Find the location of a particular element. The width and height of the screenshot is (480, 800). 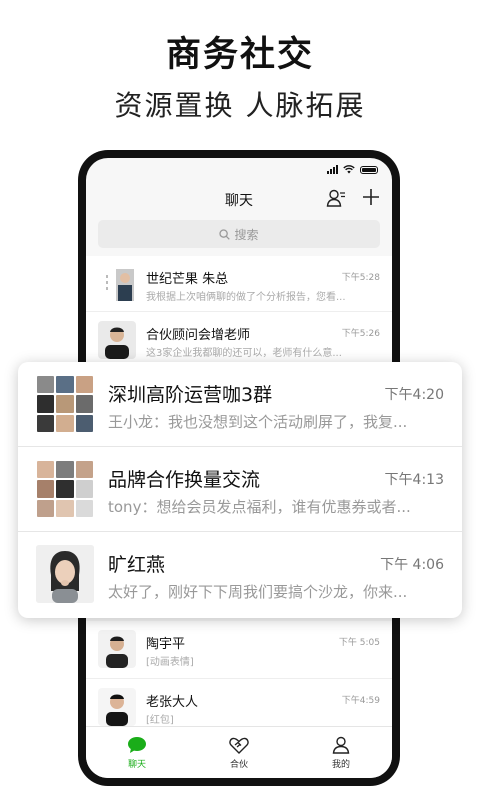

status-bar is located at coordinates (239, 169).